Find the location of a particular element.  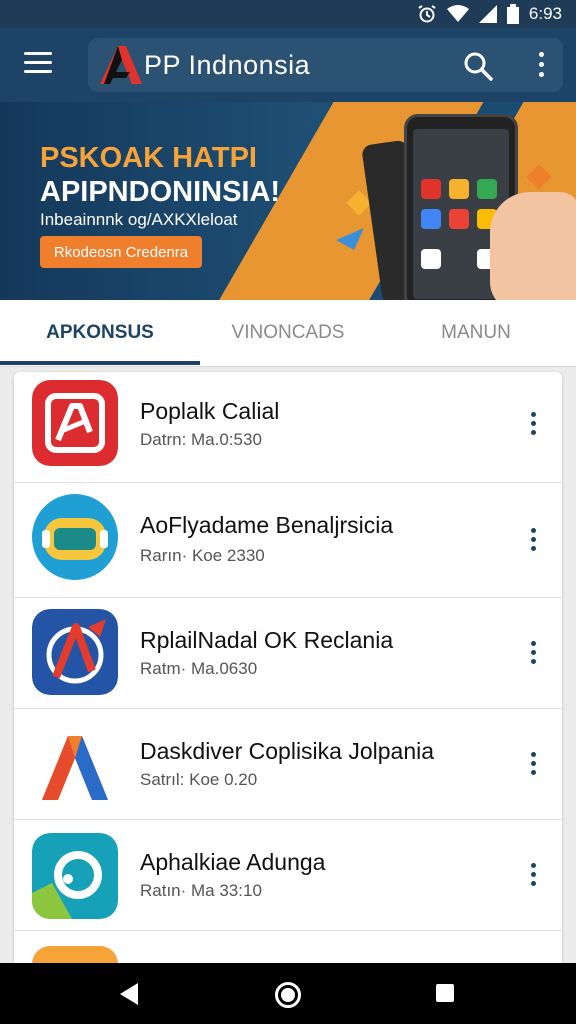

system-nav-bar is located at coordinates (288, 993).